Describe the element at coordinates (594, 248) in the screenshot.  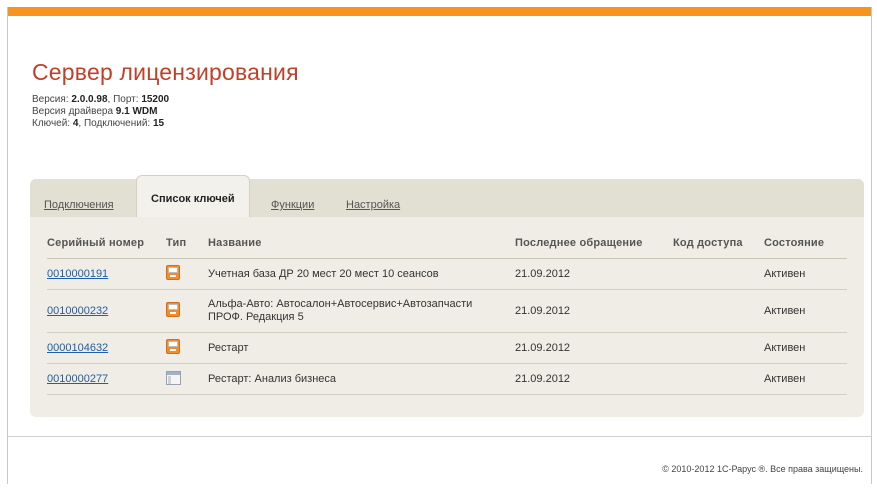
I see `col-last-access-header: Последнее обращение` at that location.